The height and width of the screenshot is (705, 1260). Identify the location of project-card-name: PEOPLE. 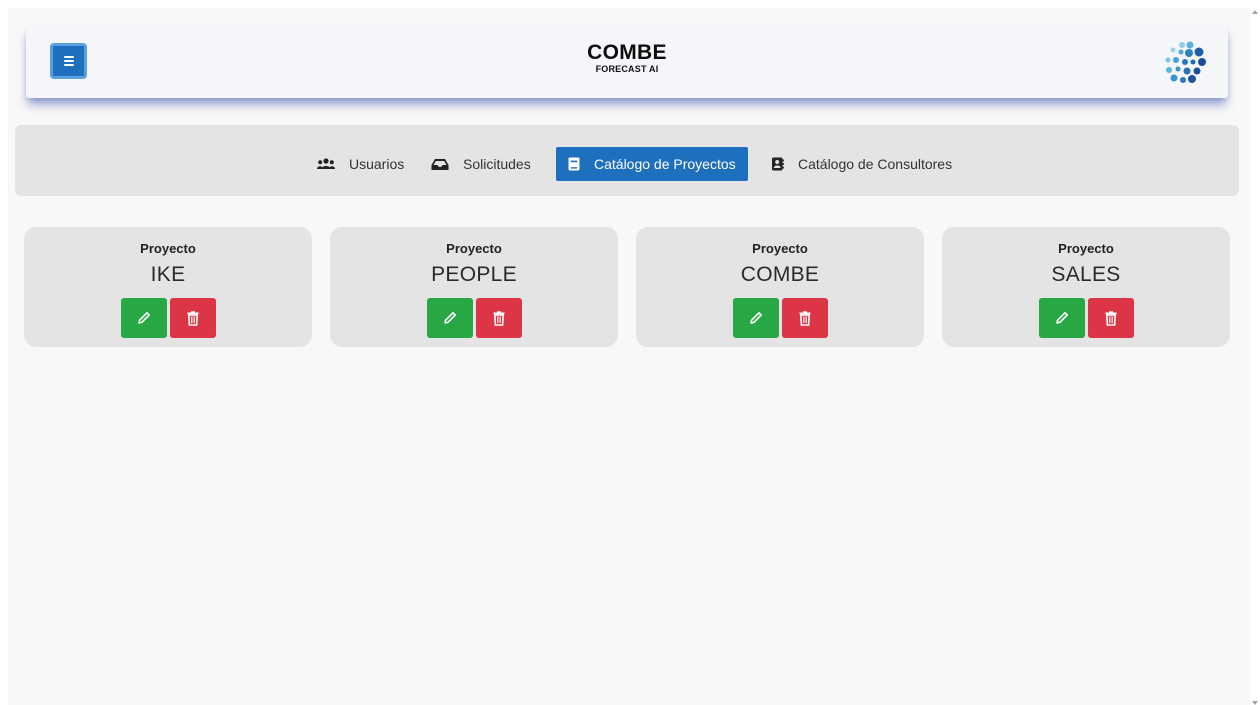
(474, 274).